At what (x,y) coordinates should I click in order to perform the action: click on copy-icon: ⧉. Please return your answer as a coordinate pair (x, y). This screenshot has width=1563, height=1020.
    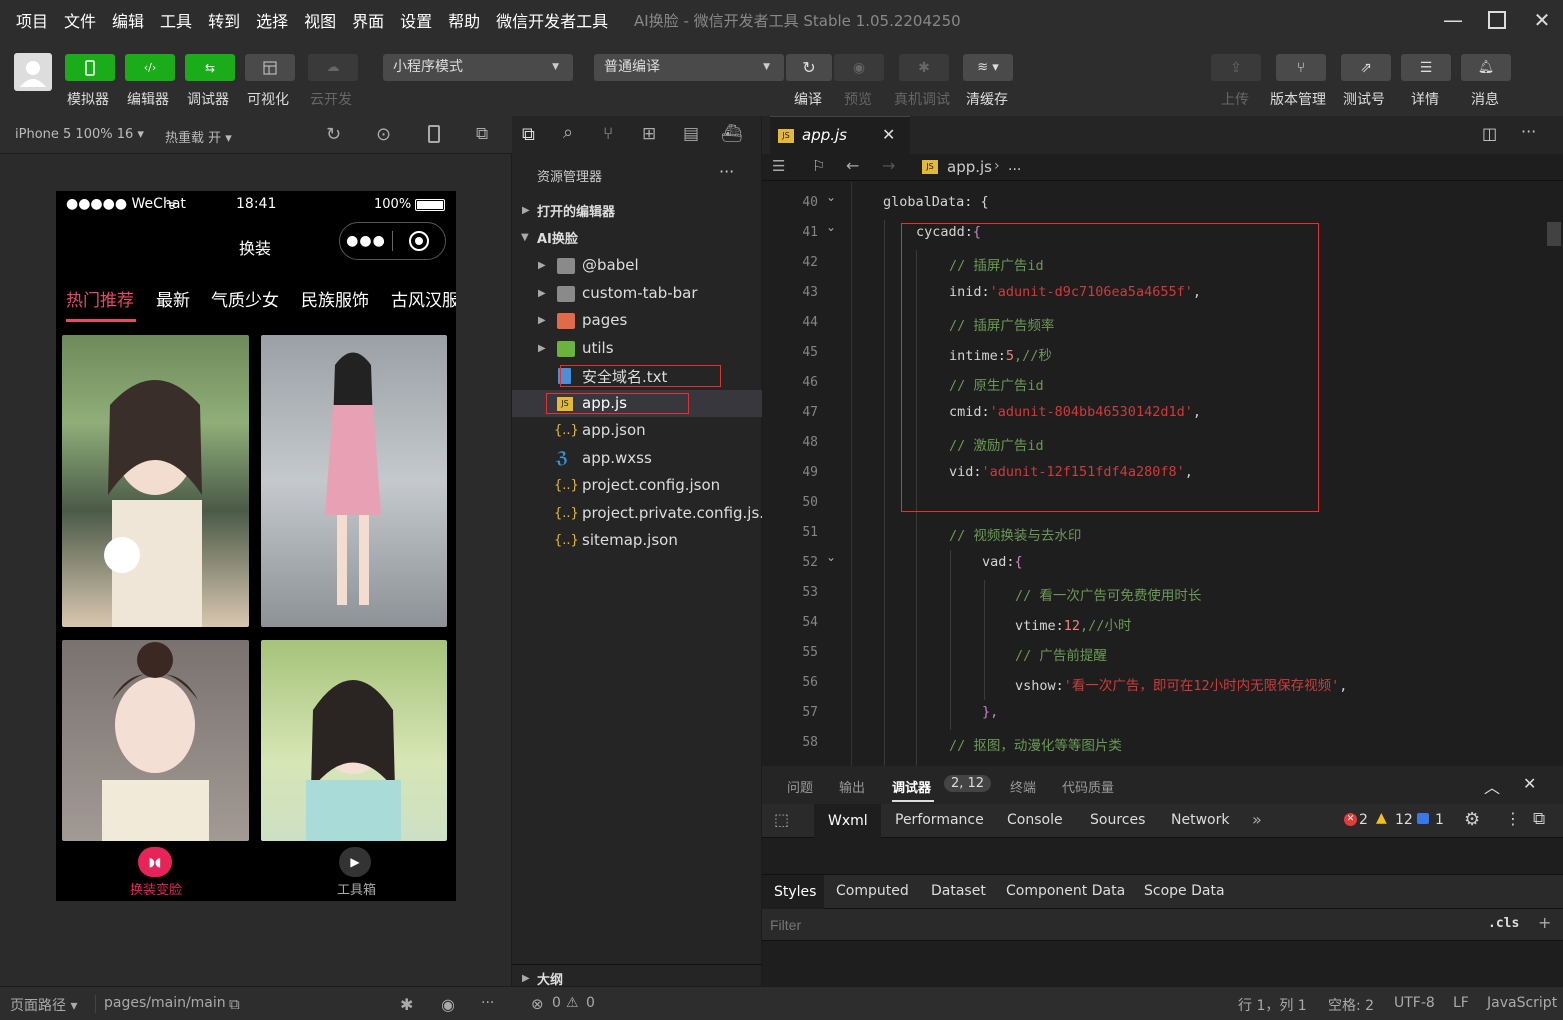
    Looking at the image, I should click on (234, 1004).